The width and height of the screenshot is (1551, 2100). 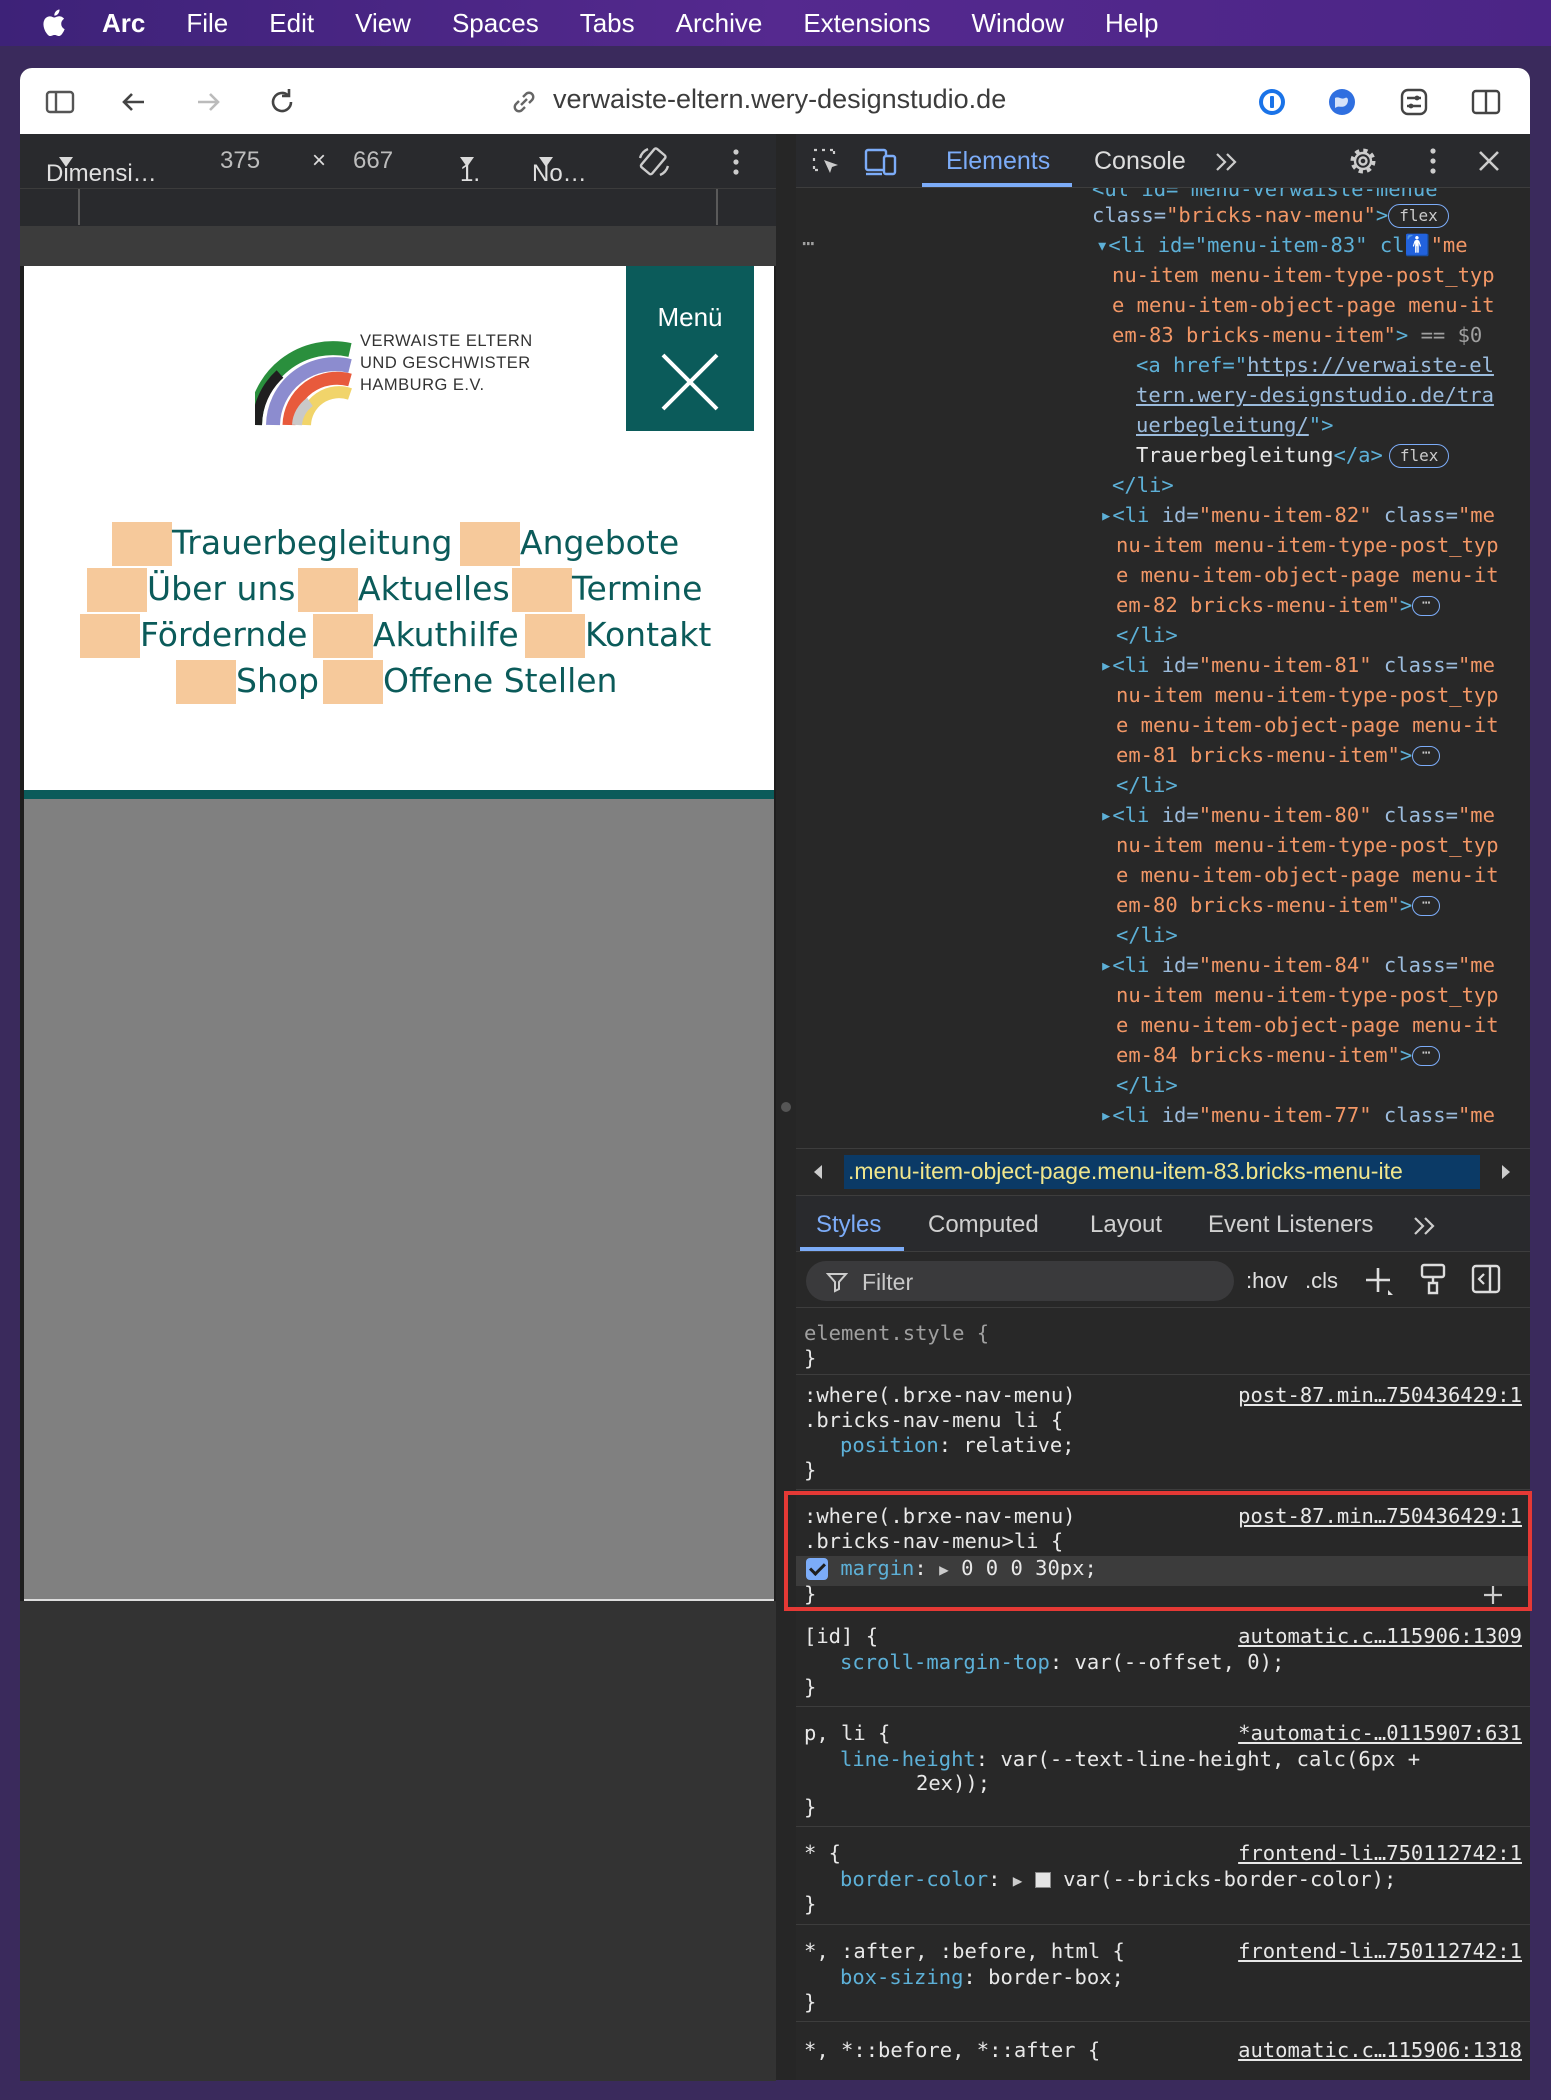 I want to click on dom-line: ▸<li id="menu-item-81" class="me, so click(x=1297, y=665).